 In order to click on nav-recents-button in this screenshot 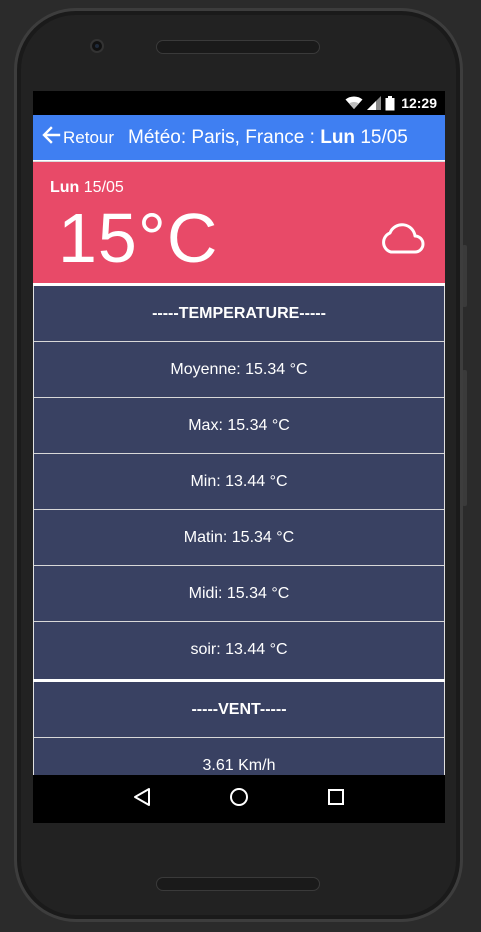, I will do `click(336, 799)`.